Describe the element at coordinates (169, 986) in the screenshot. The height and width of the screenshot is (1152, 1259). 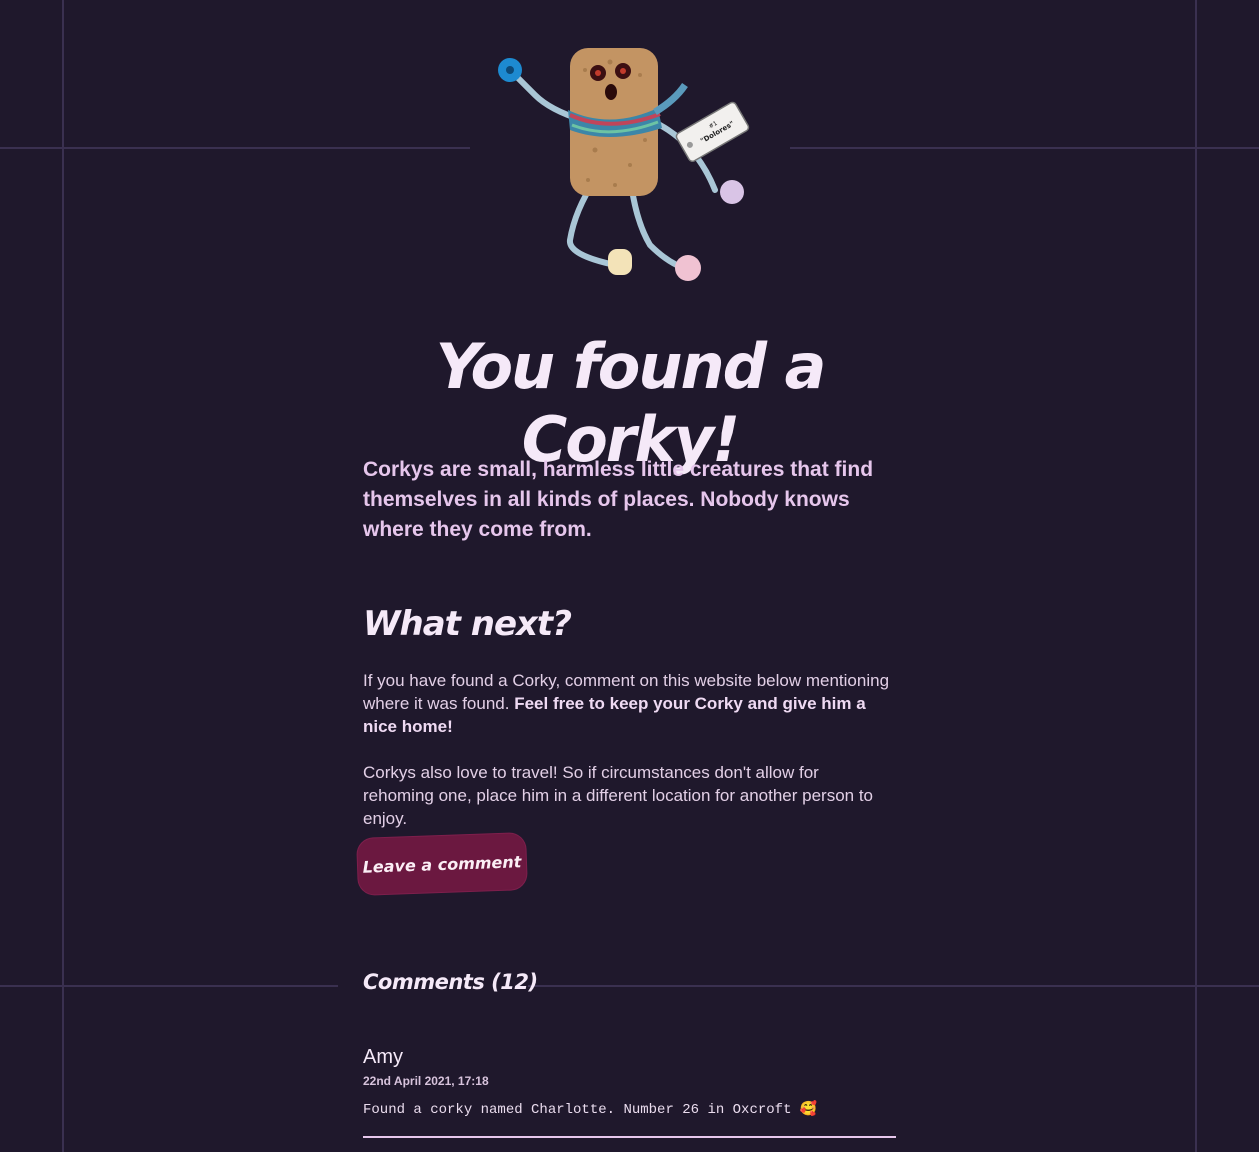
I see `grid-line-horizontal-bottom-left` at that location.